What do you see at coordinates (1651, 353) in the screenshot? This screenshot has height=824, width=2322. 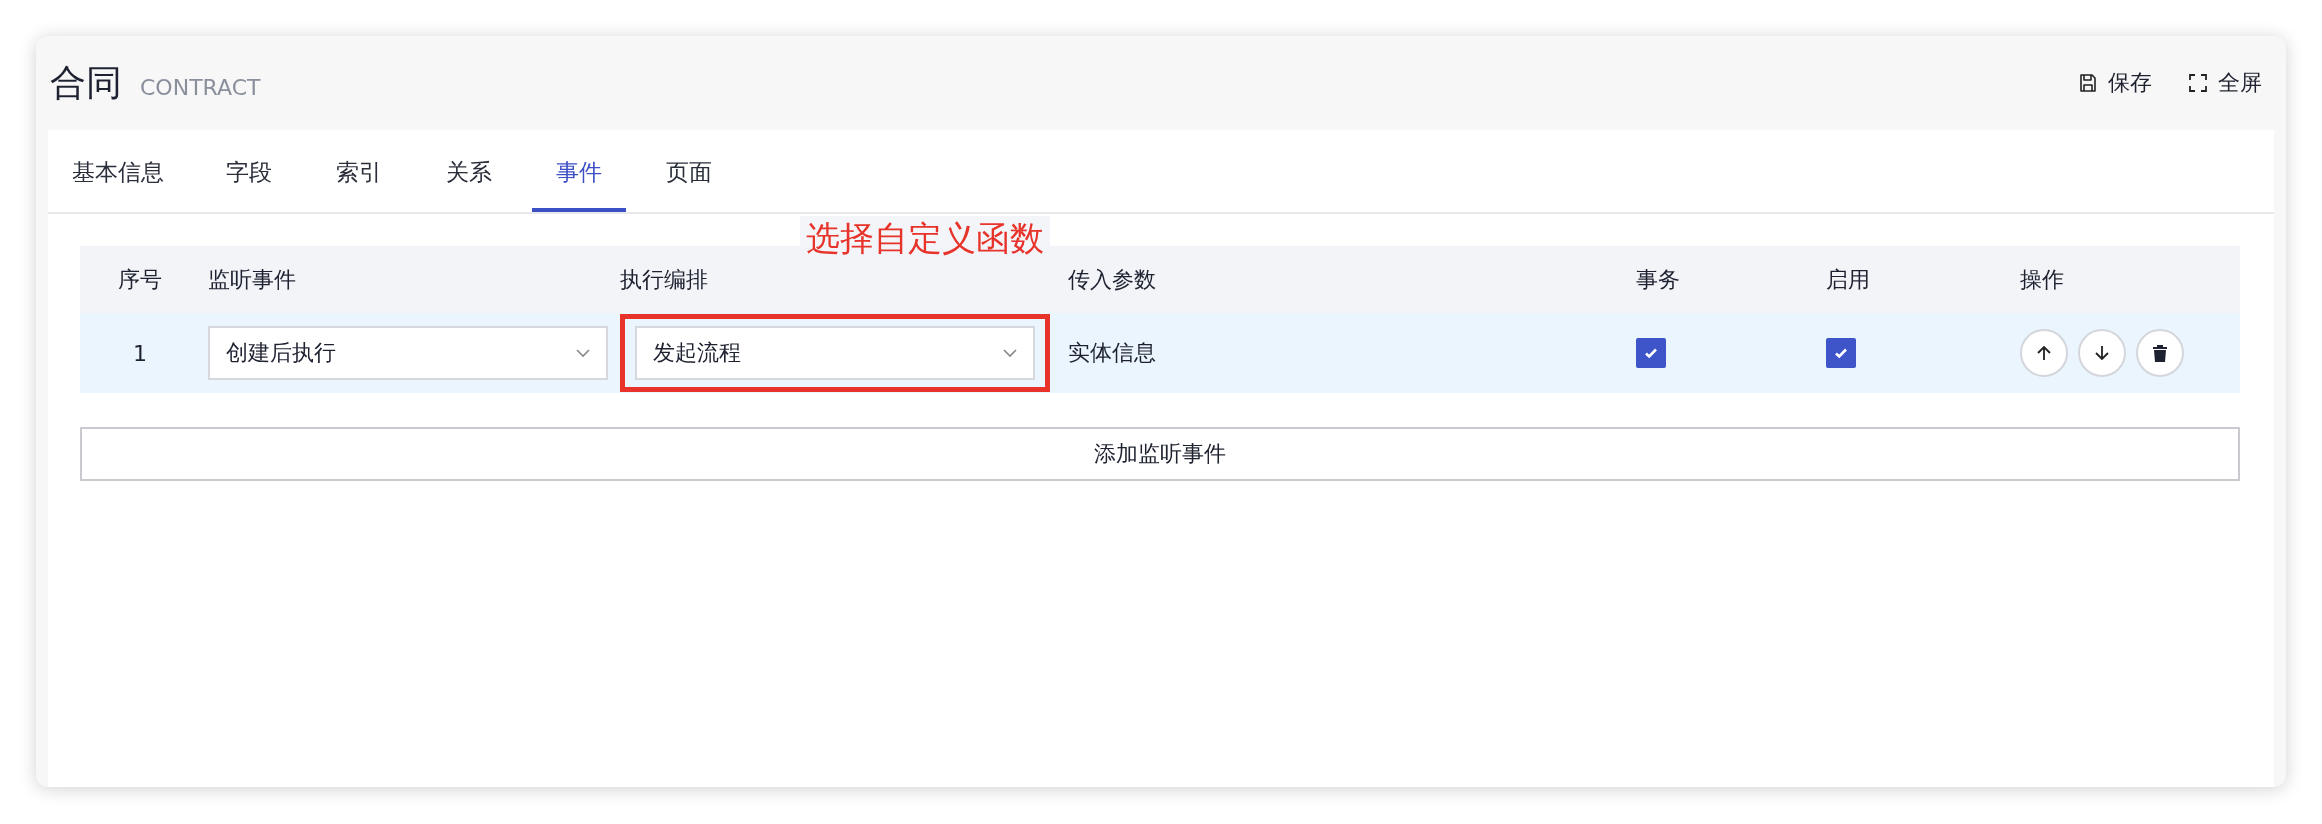 I see `transaction-checkbox` at bounding box center [1651, 353].